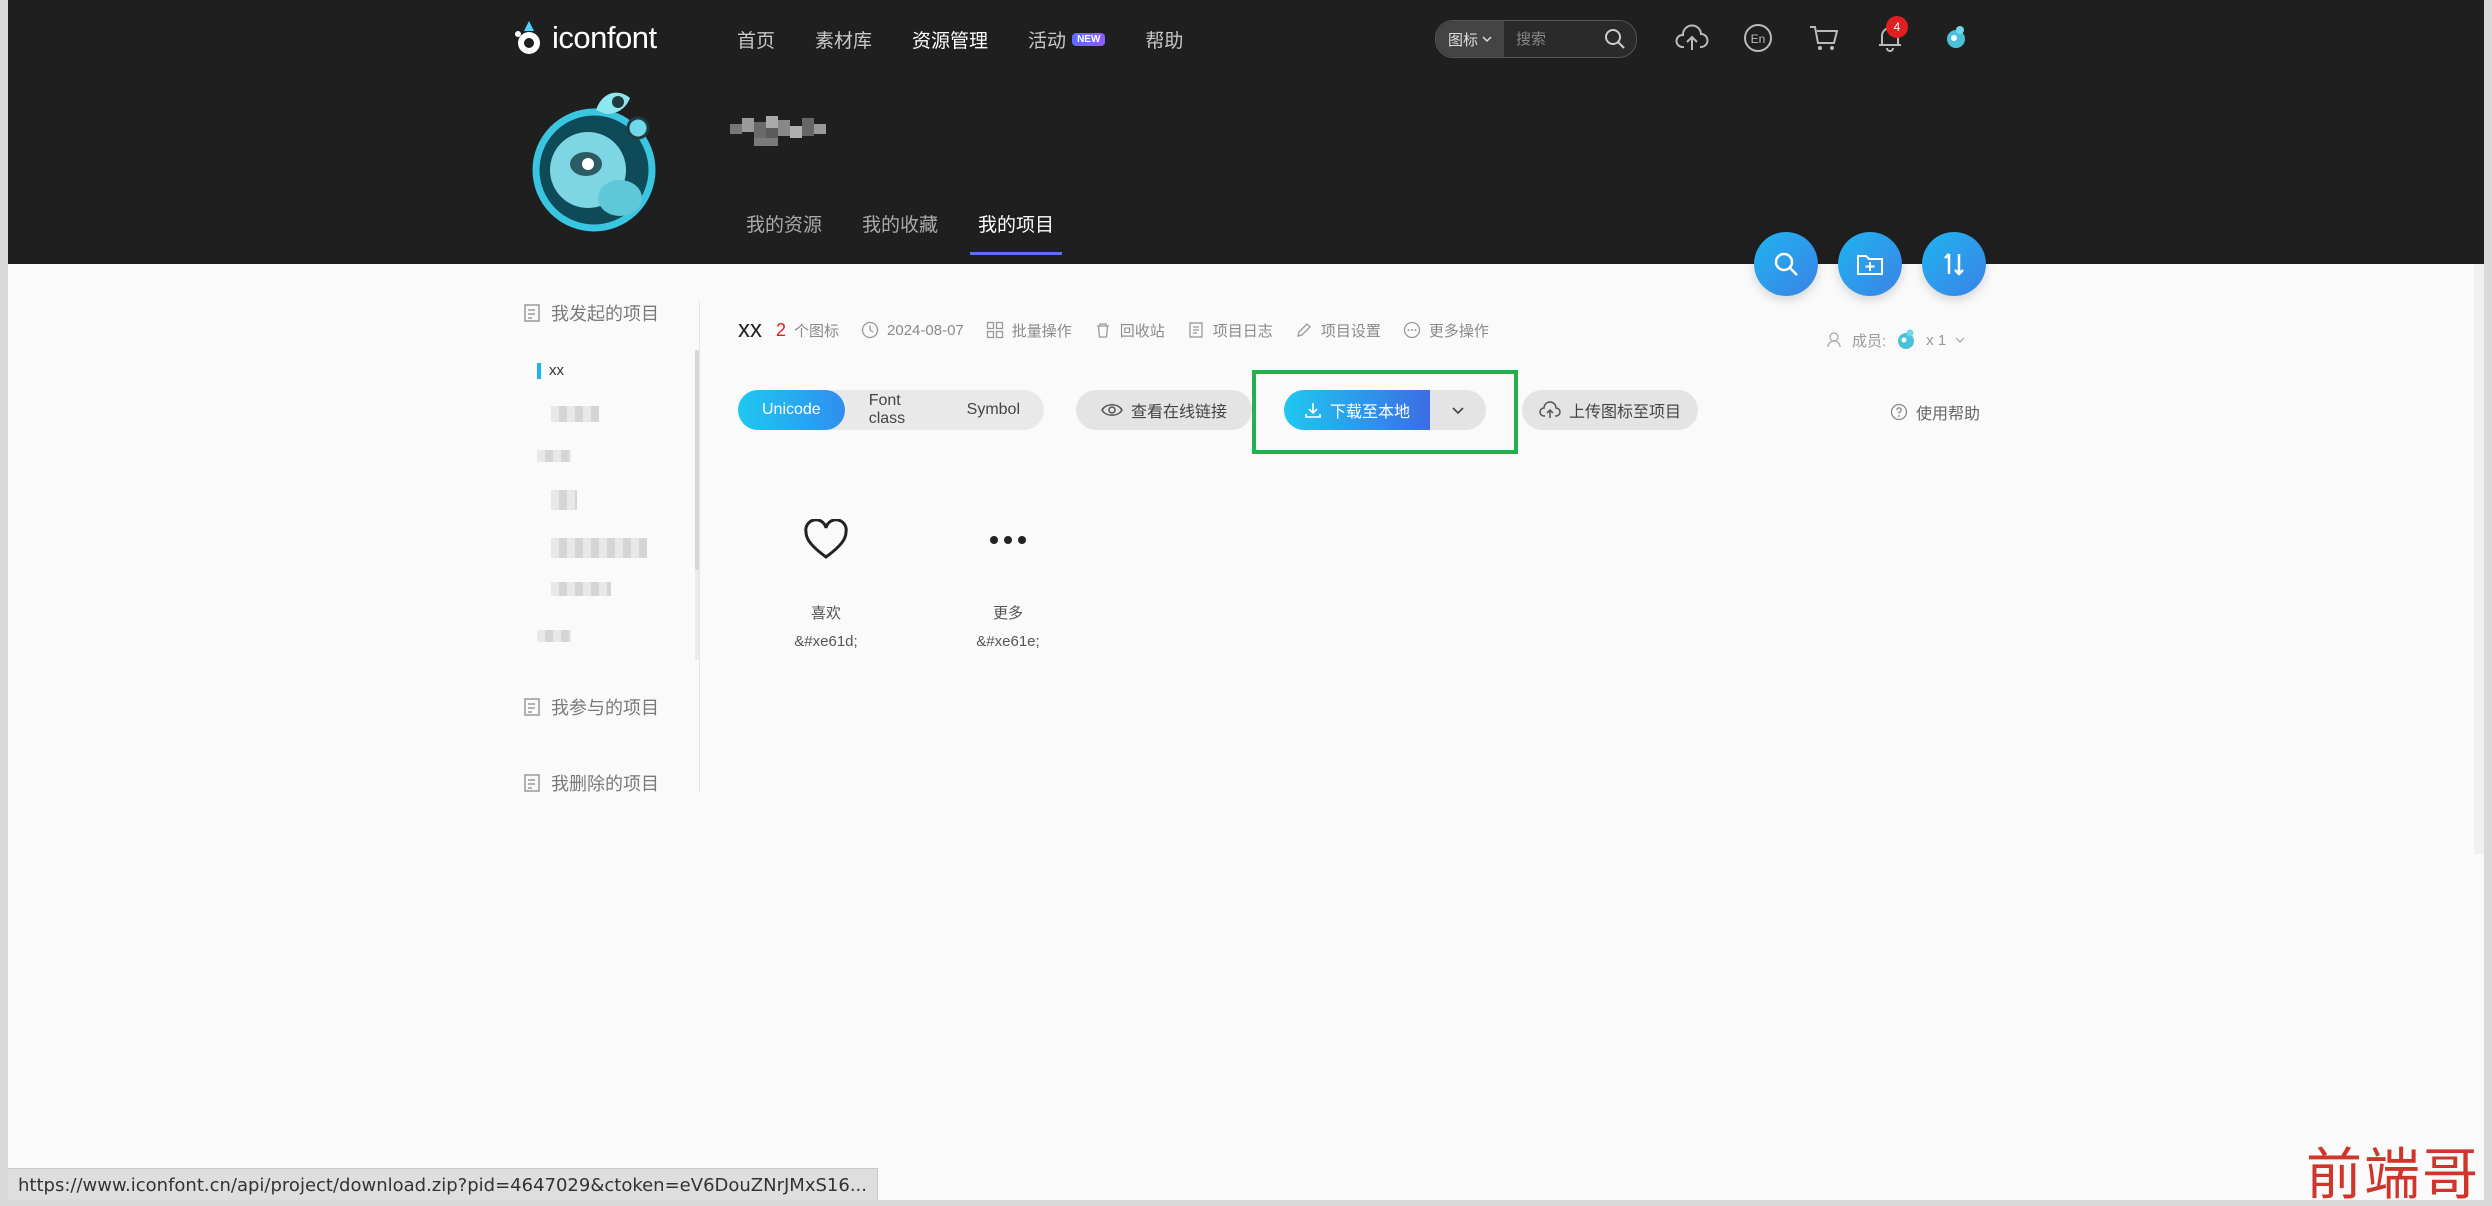 This screenshot has width=2492, height=1206. What do you see at coordinates (2479, 559) in the screenshot?
I see `page-scrollbar` at bounding box center [2479, 559].